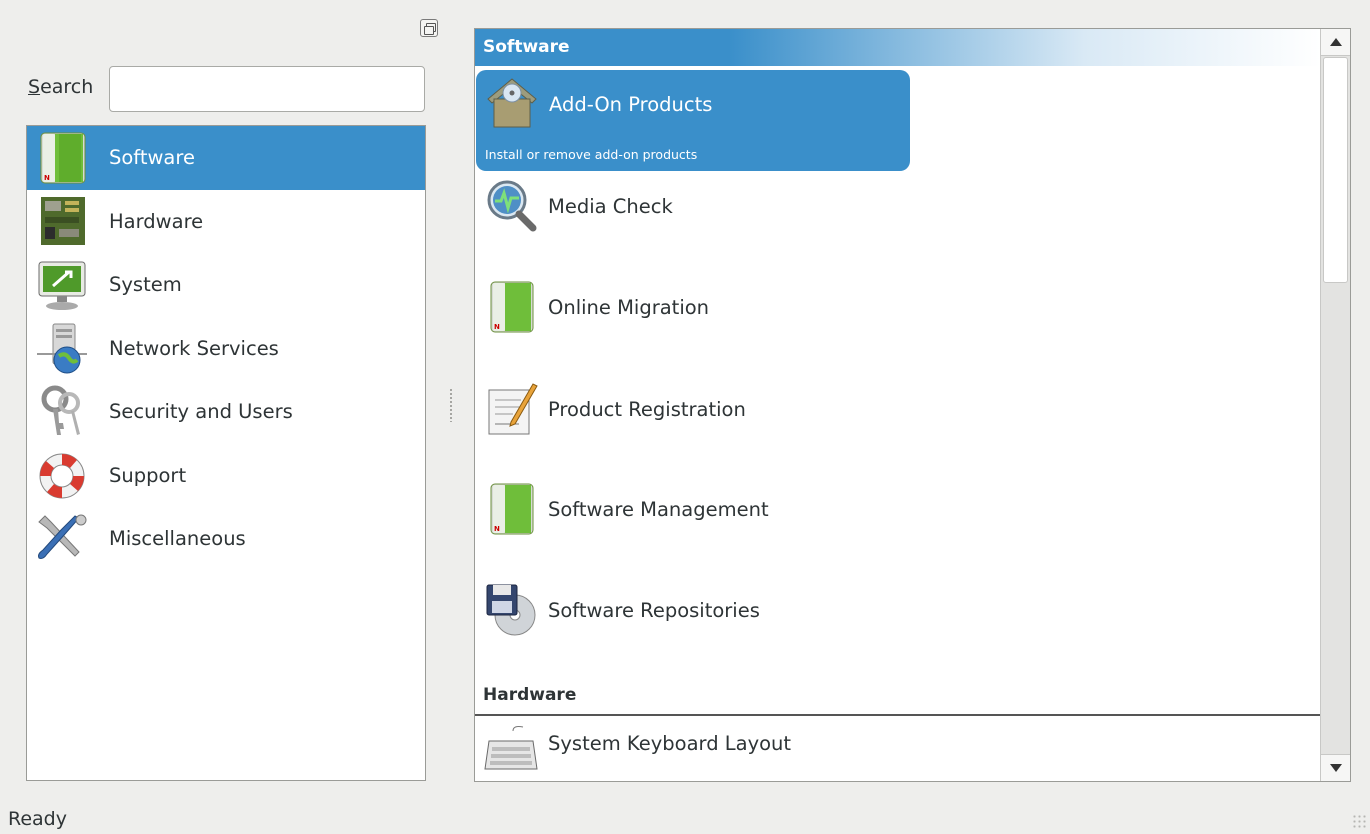 The image size is (1370, 834). Describe the element at coordinates (62, 222) in the screenshot. I see `hardware-icon` at that location.